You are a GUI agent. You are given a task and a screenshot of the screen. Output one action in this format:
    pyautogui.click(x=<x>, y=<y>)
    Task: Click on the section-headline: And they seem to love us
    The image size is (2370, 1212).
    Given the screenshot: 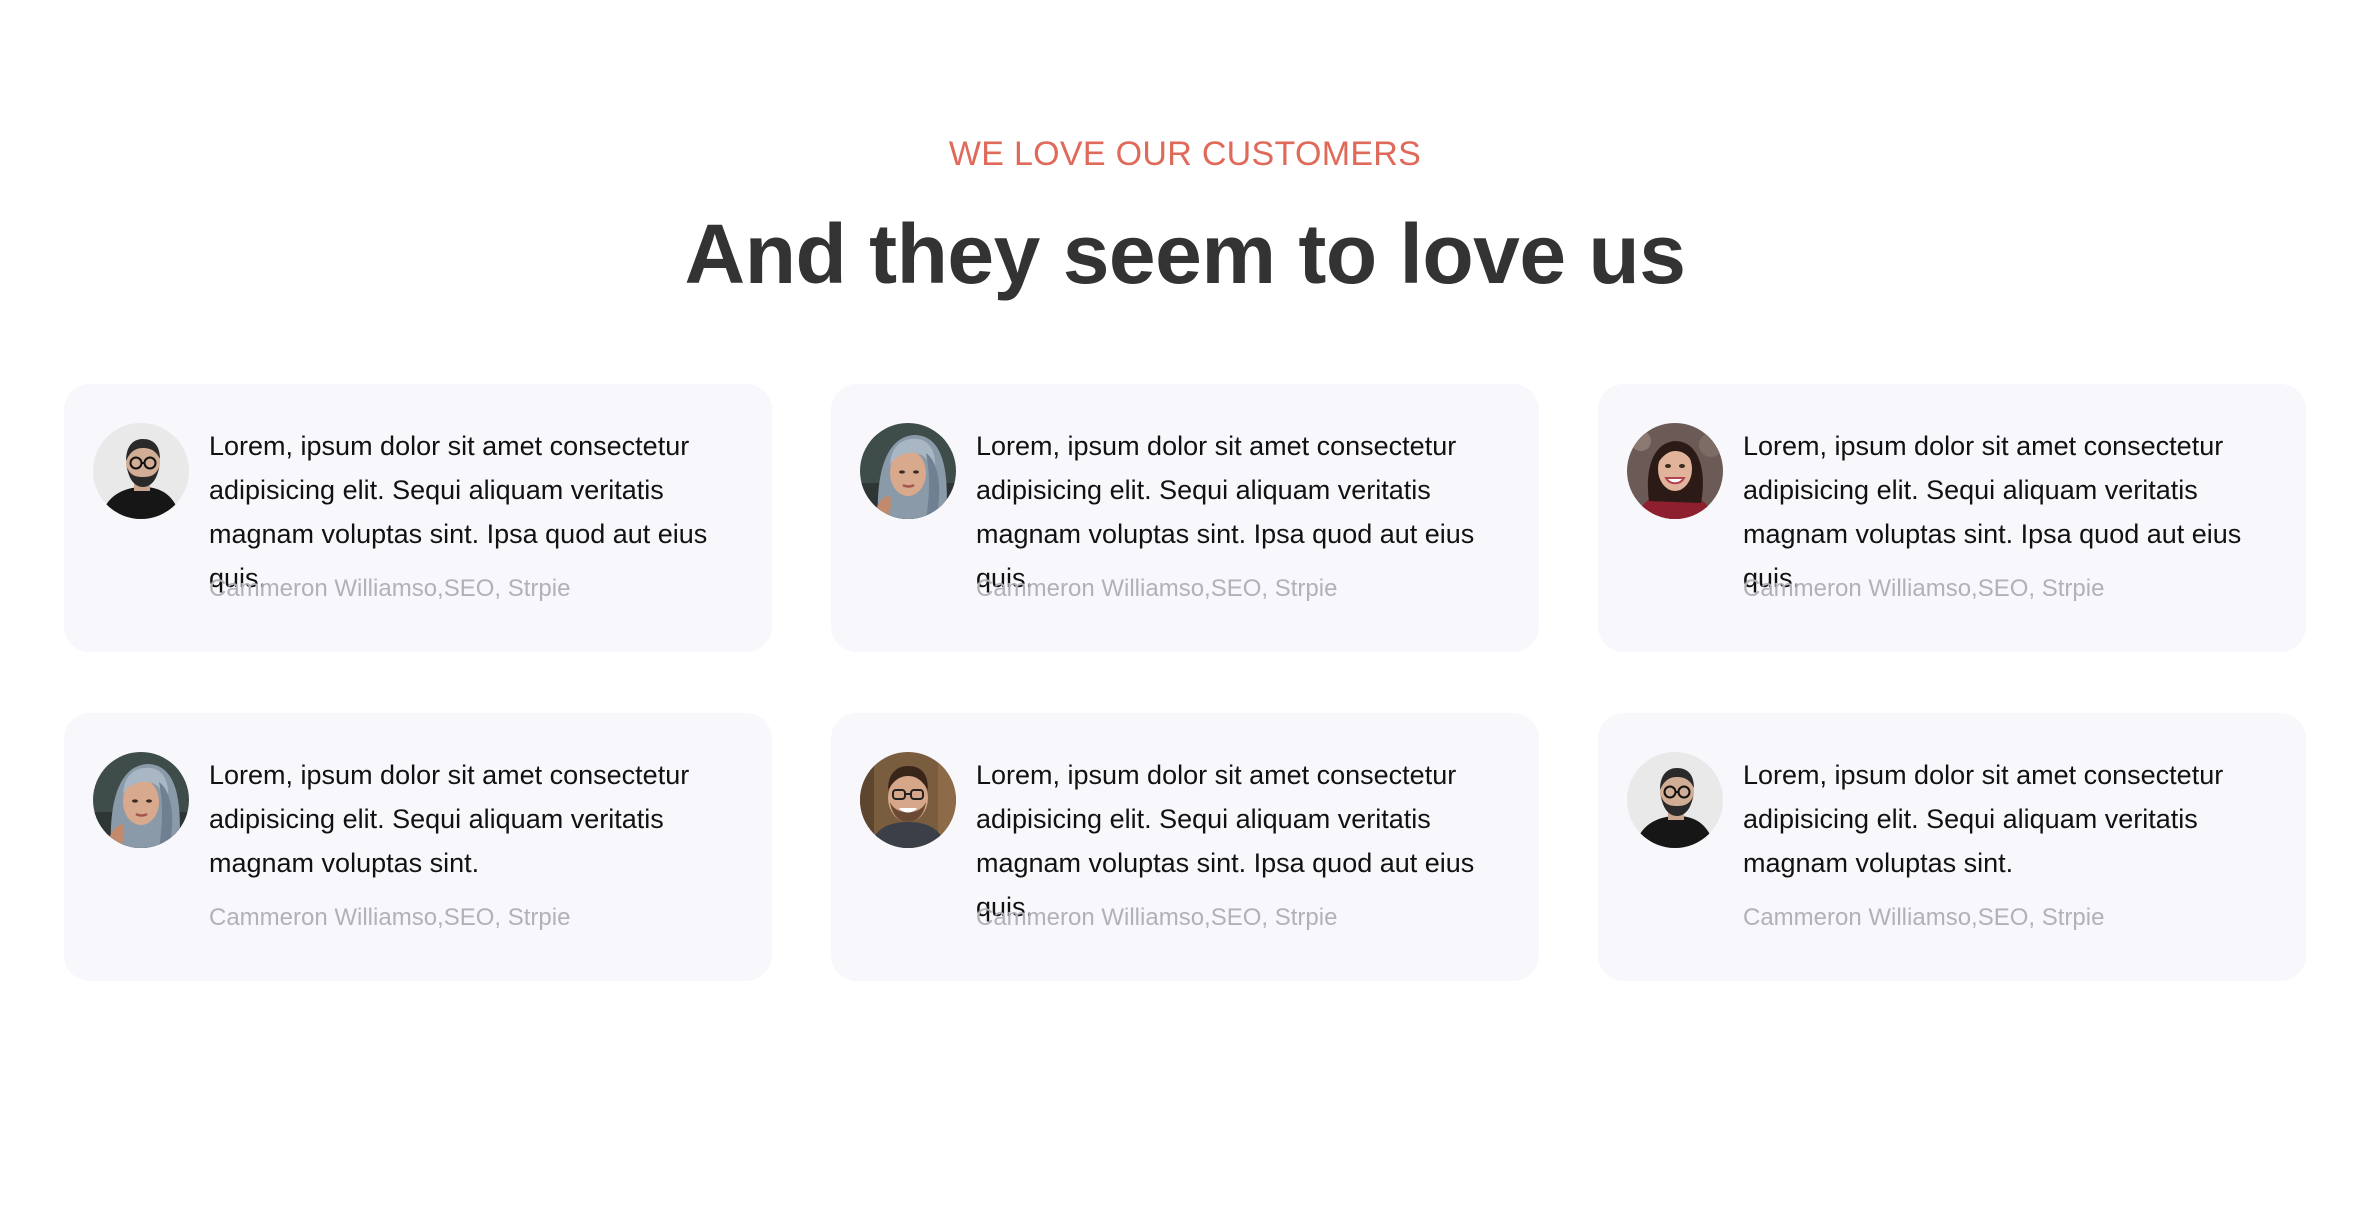 What is the action you would take?
    pyautogui.click(x=1185, y=254)
    